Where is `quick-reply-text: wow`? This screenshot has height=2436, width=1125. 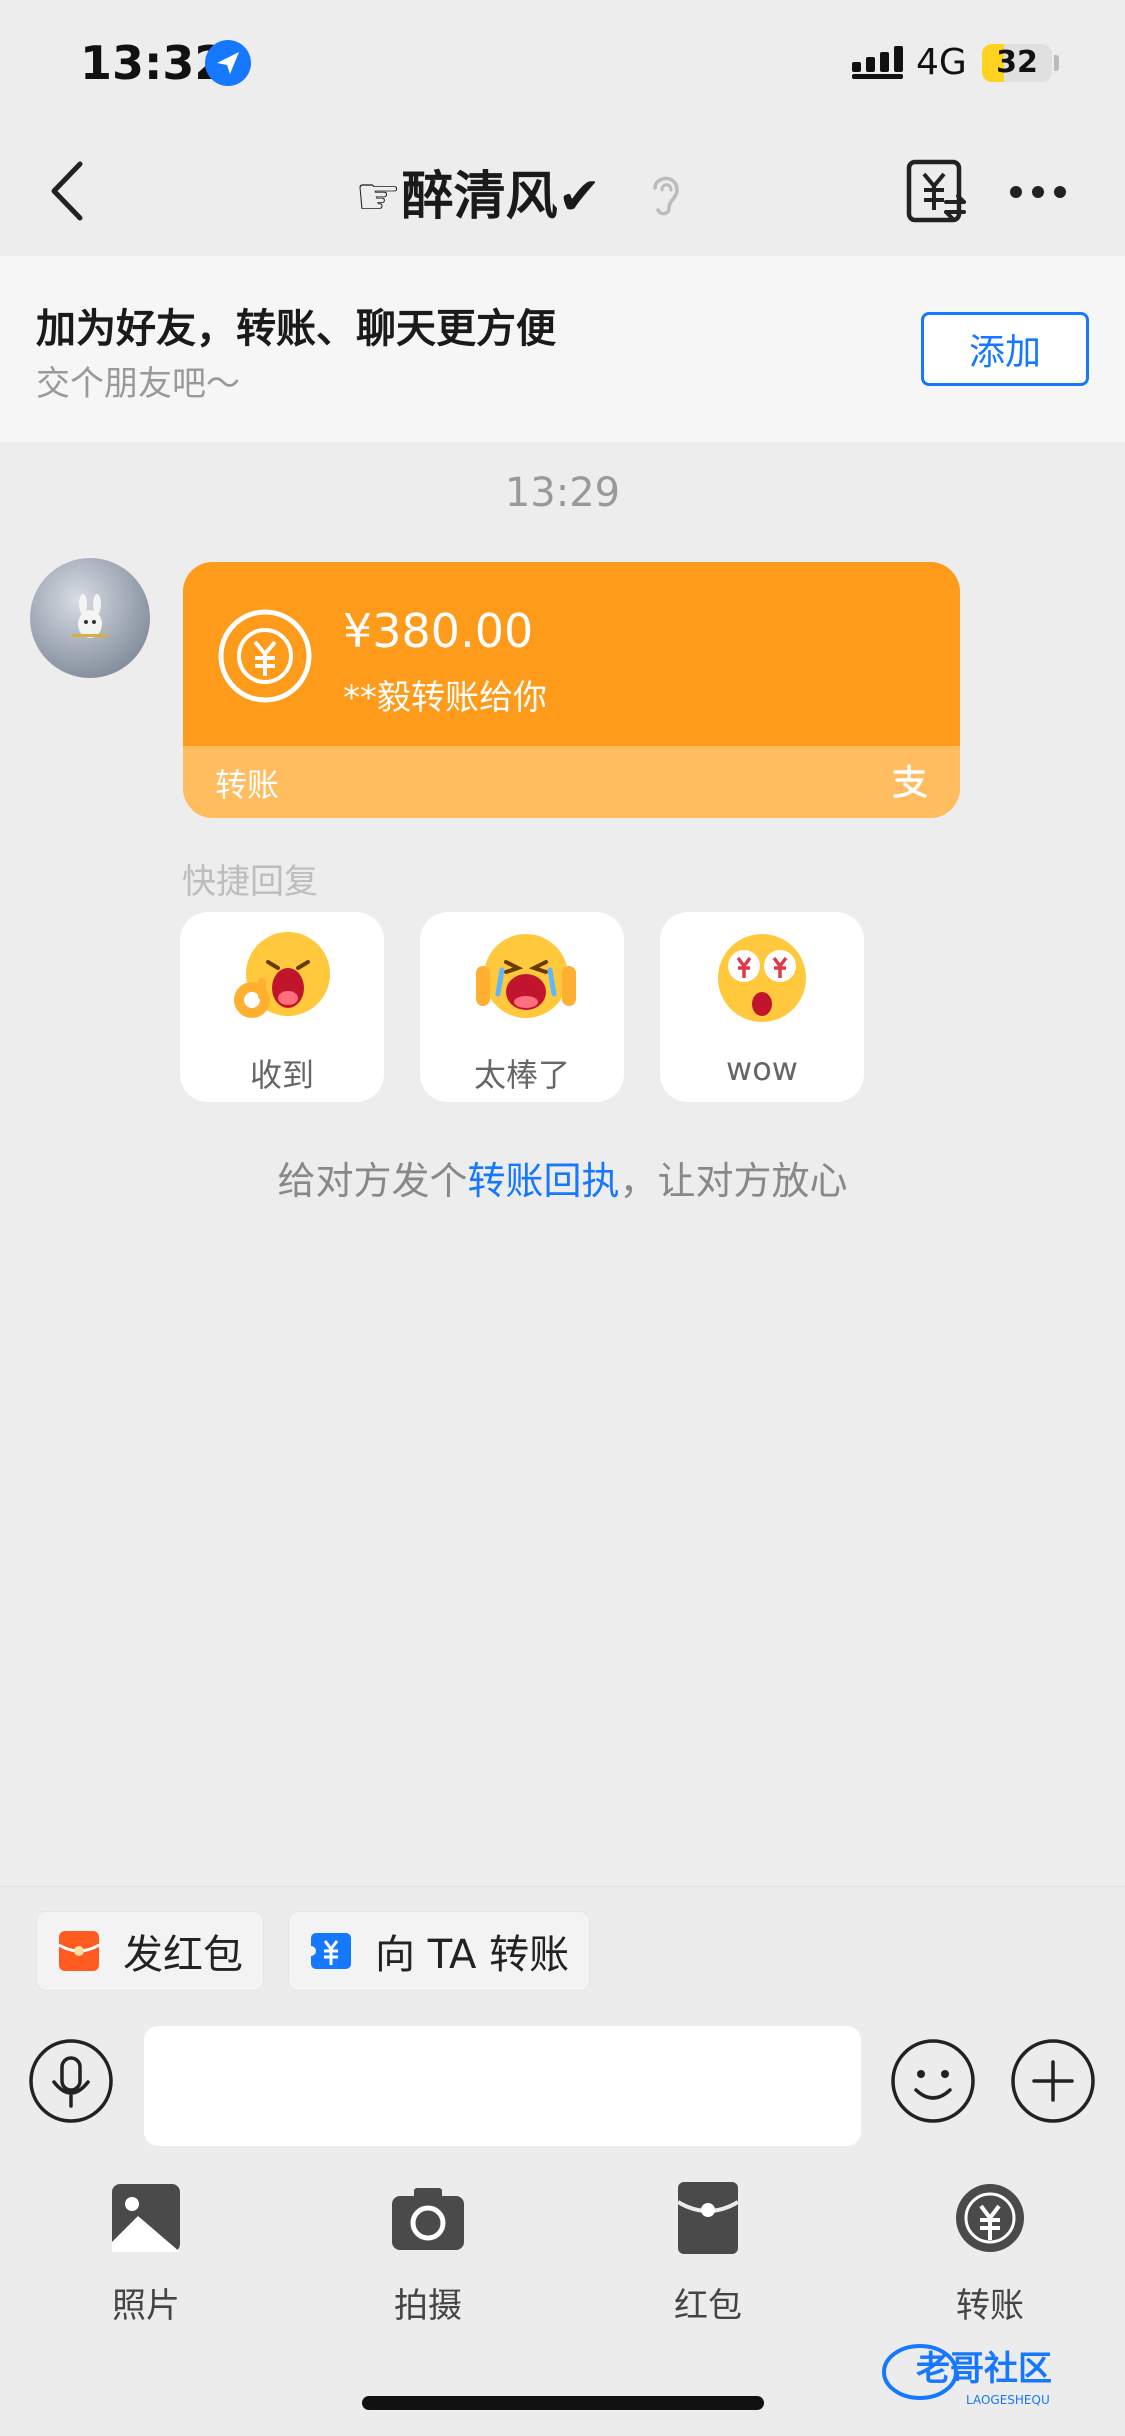
quick-reply-text: wow is located at coordinates (762, 1069).